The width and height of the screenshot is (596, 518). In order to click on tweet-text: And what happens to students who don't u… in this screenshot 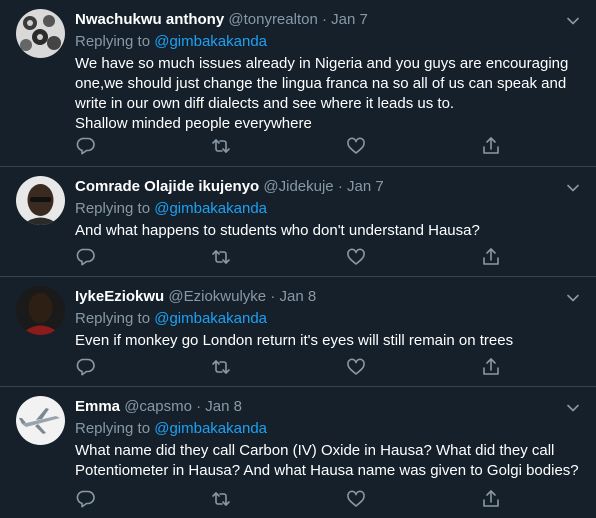, I will do `click(277, 230)`.